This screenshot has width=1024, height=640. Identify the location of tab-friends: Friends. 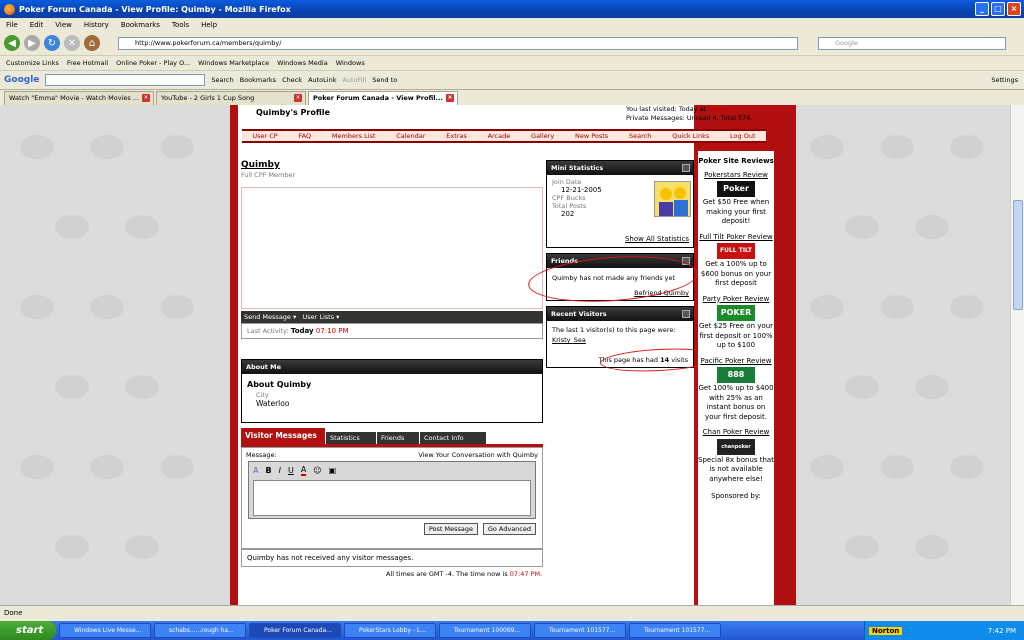
(398, 438).